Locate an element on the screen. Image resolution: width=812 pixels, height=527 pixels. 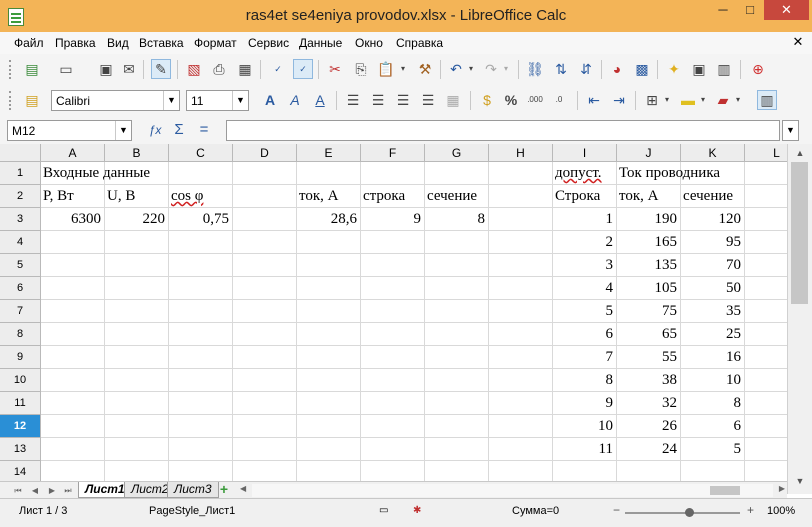
align-center-icon: ☰ is located at coordinates (378, 100).